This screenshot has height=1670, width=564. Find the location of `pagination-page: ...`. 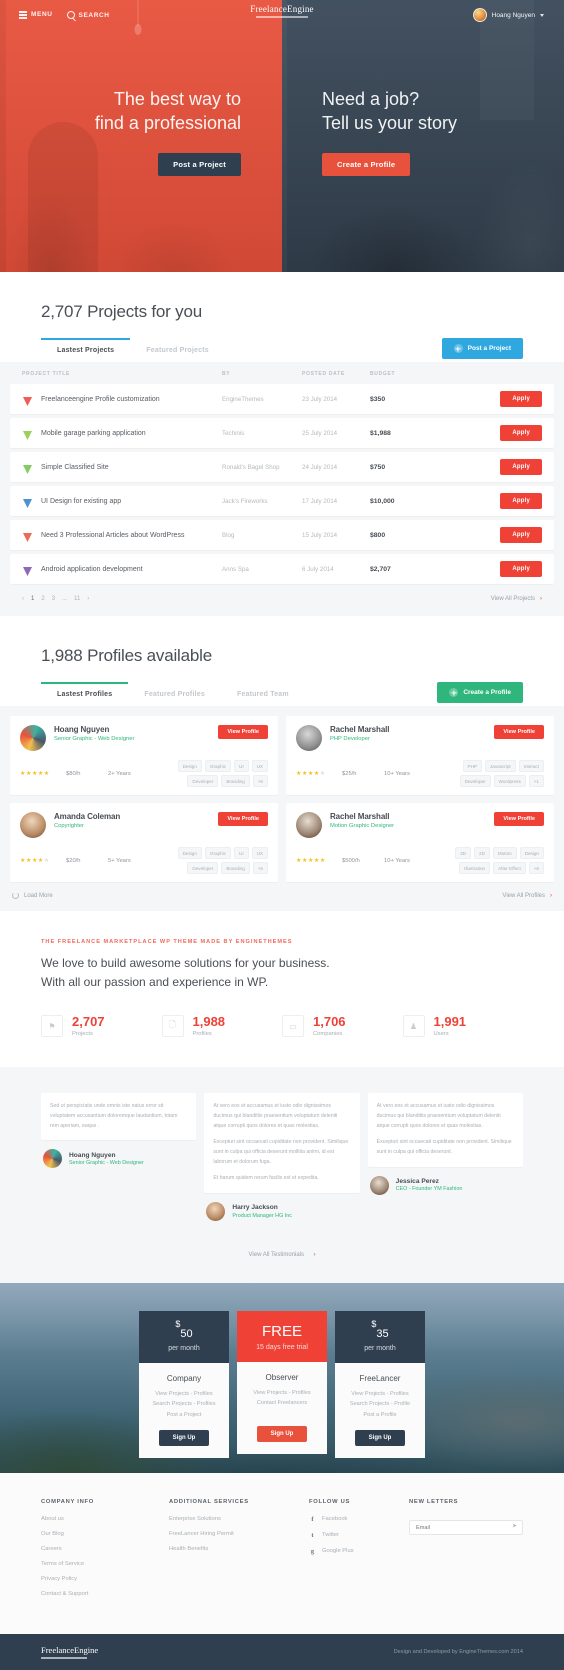

pagination-page: ... is located at coordinates (64, 599).